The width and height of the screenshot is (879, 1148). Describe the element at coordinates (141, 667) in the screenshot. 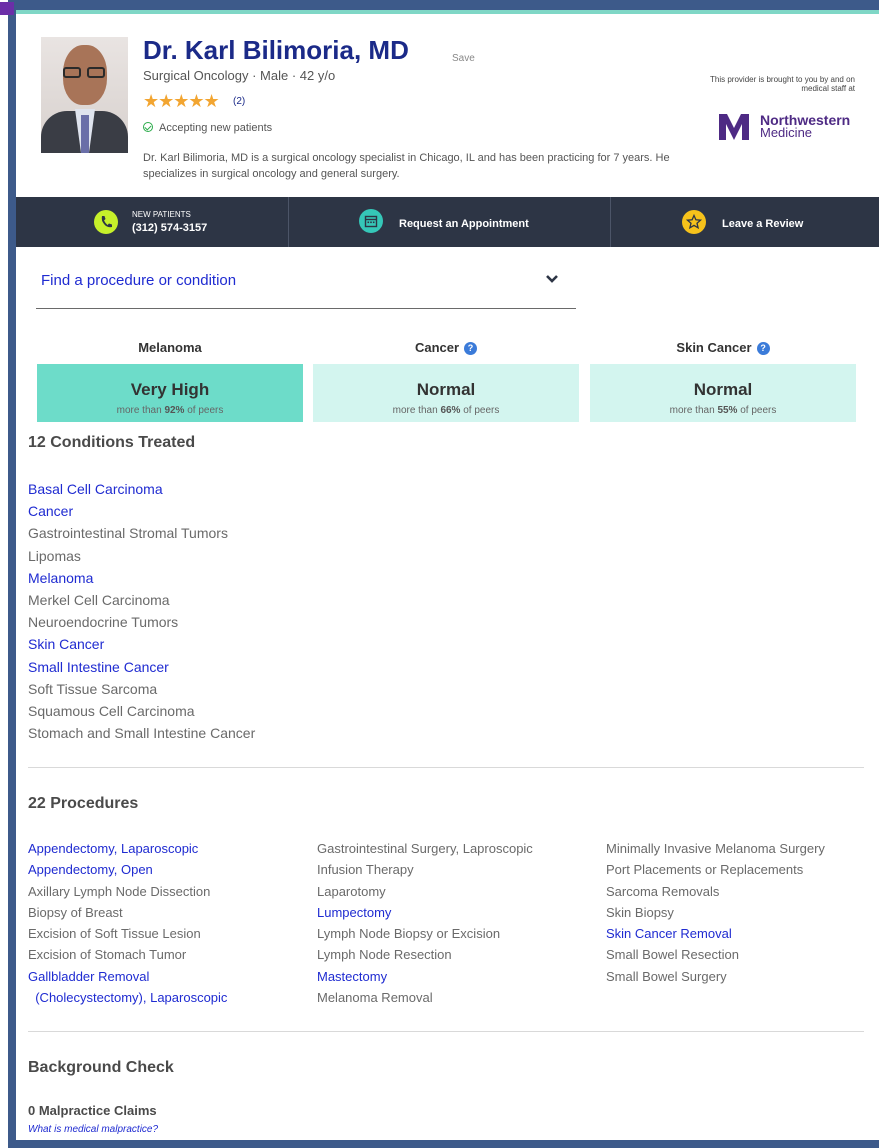

I see `condition-small-intestine-cancer: Small Intestine Cancer` at that location.